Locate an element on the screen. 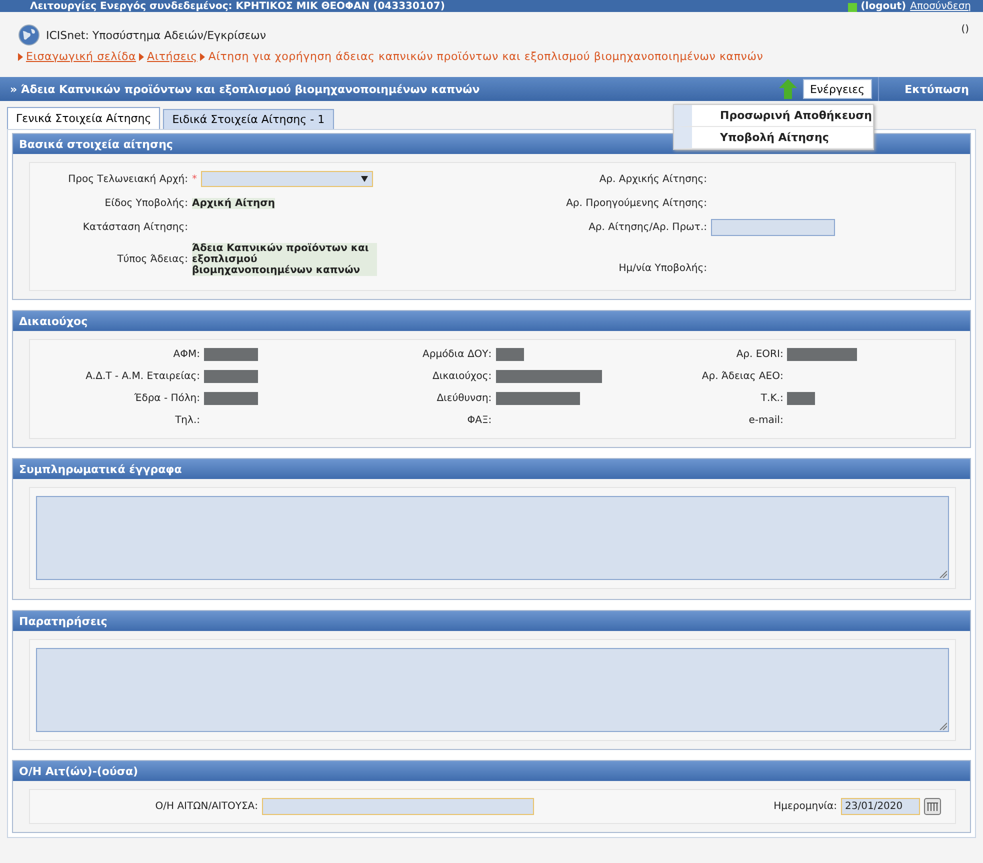  field-label: Έδρα - Πόλη: is located at coordinates (166, 398).